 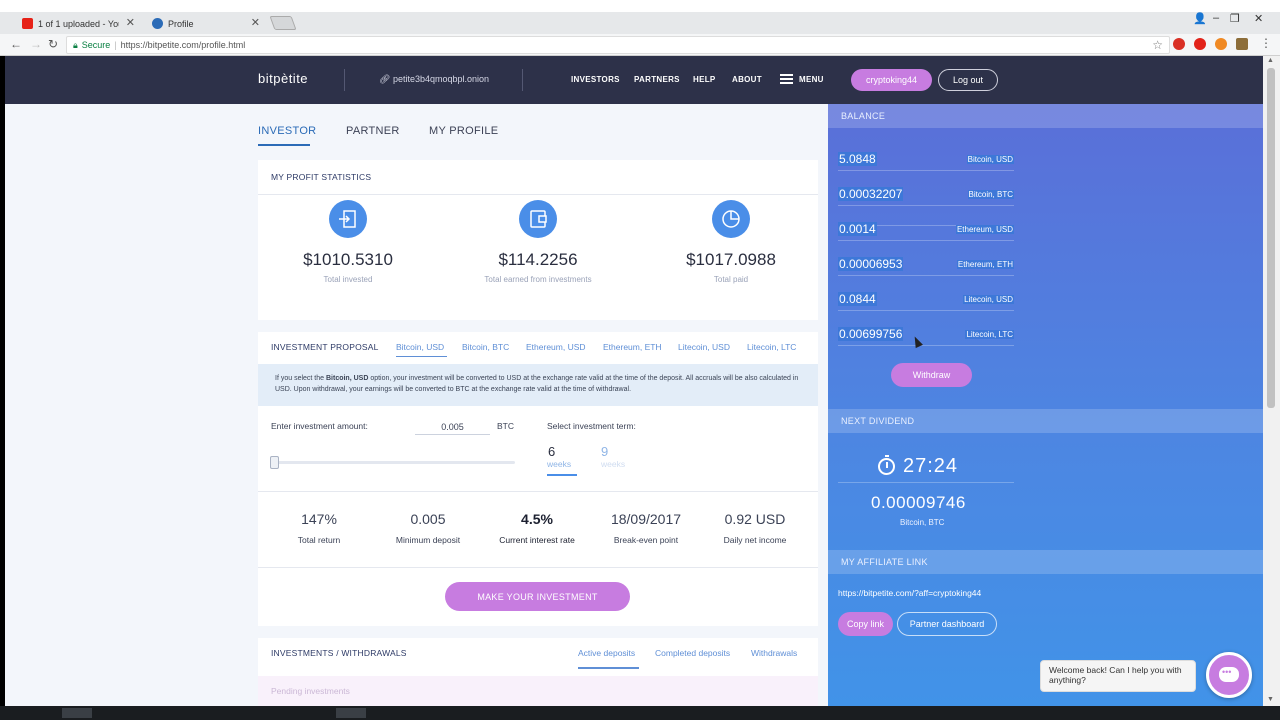 What do you see at coordinates (646, 540) in the screenshot?
I see `metric-label: Break-even point` at bounding box center [646, 540].